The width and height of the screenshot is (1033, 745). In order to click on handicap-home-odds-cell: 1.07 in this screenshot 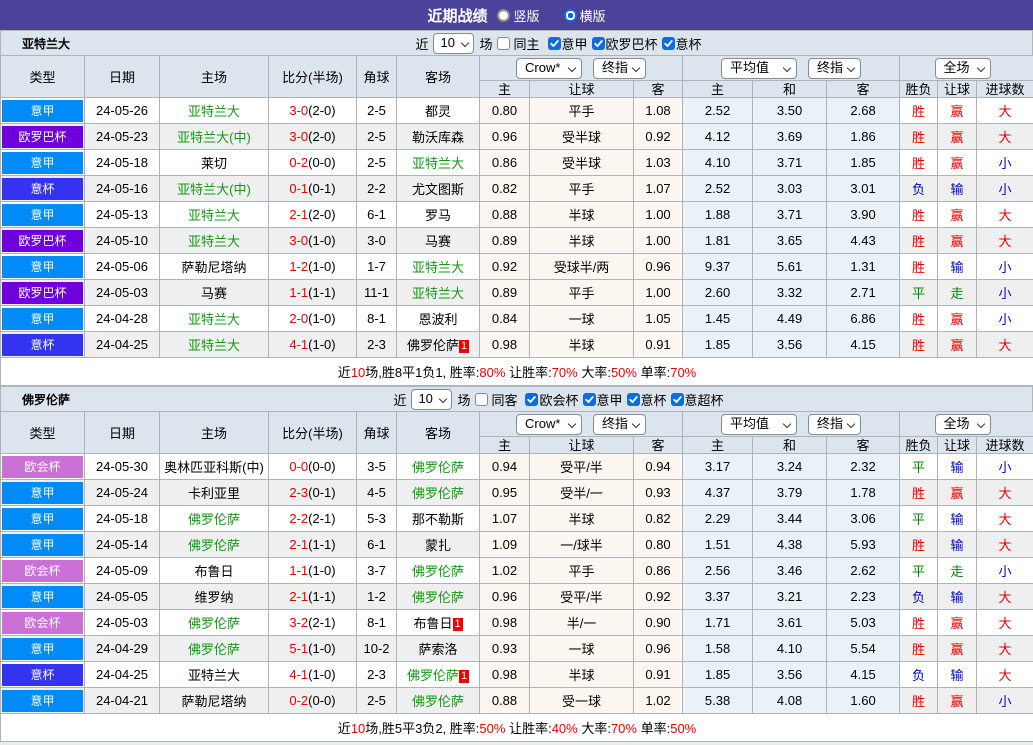, I will do `click(504, 518)`.